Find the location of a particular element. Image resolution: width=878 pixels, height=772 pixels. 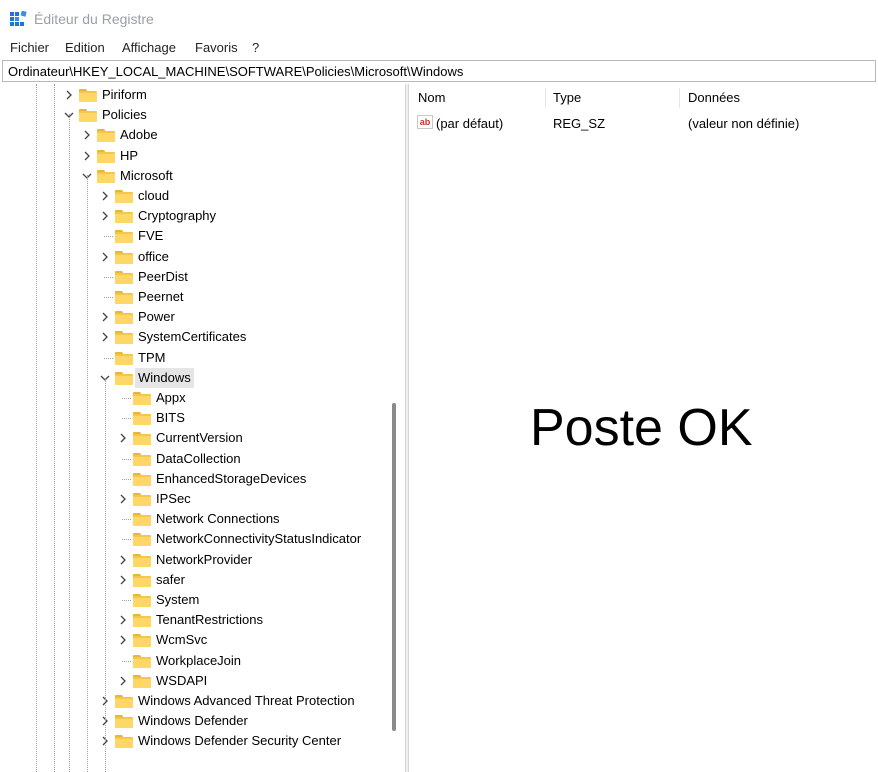

tree-node-label: Windows Defender Security Center is located at coordinates (239, 741).